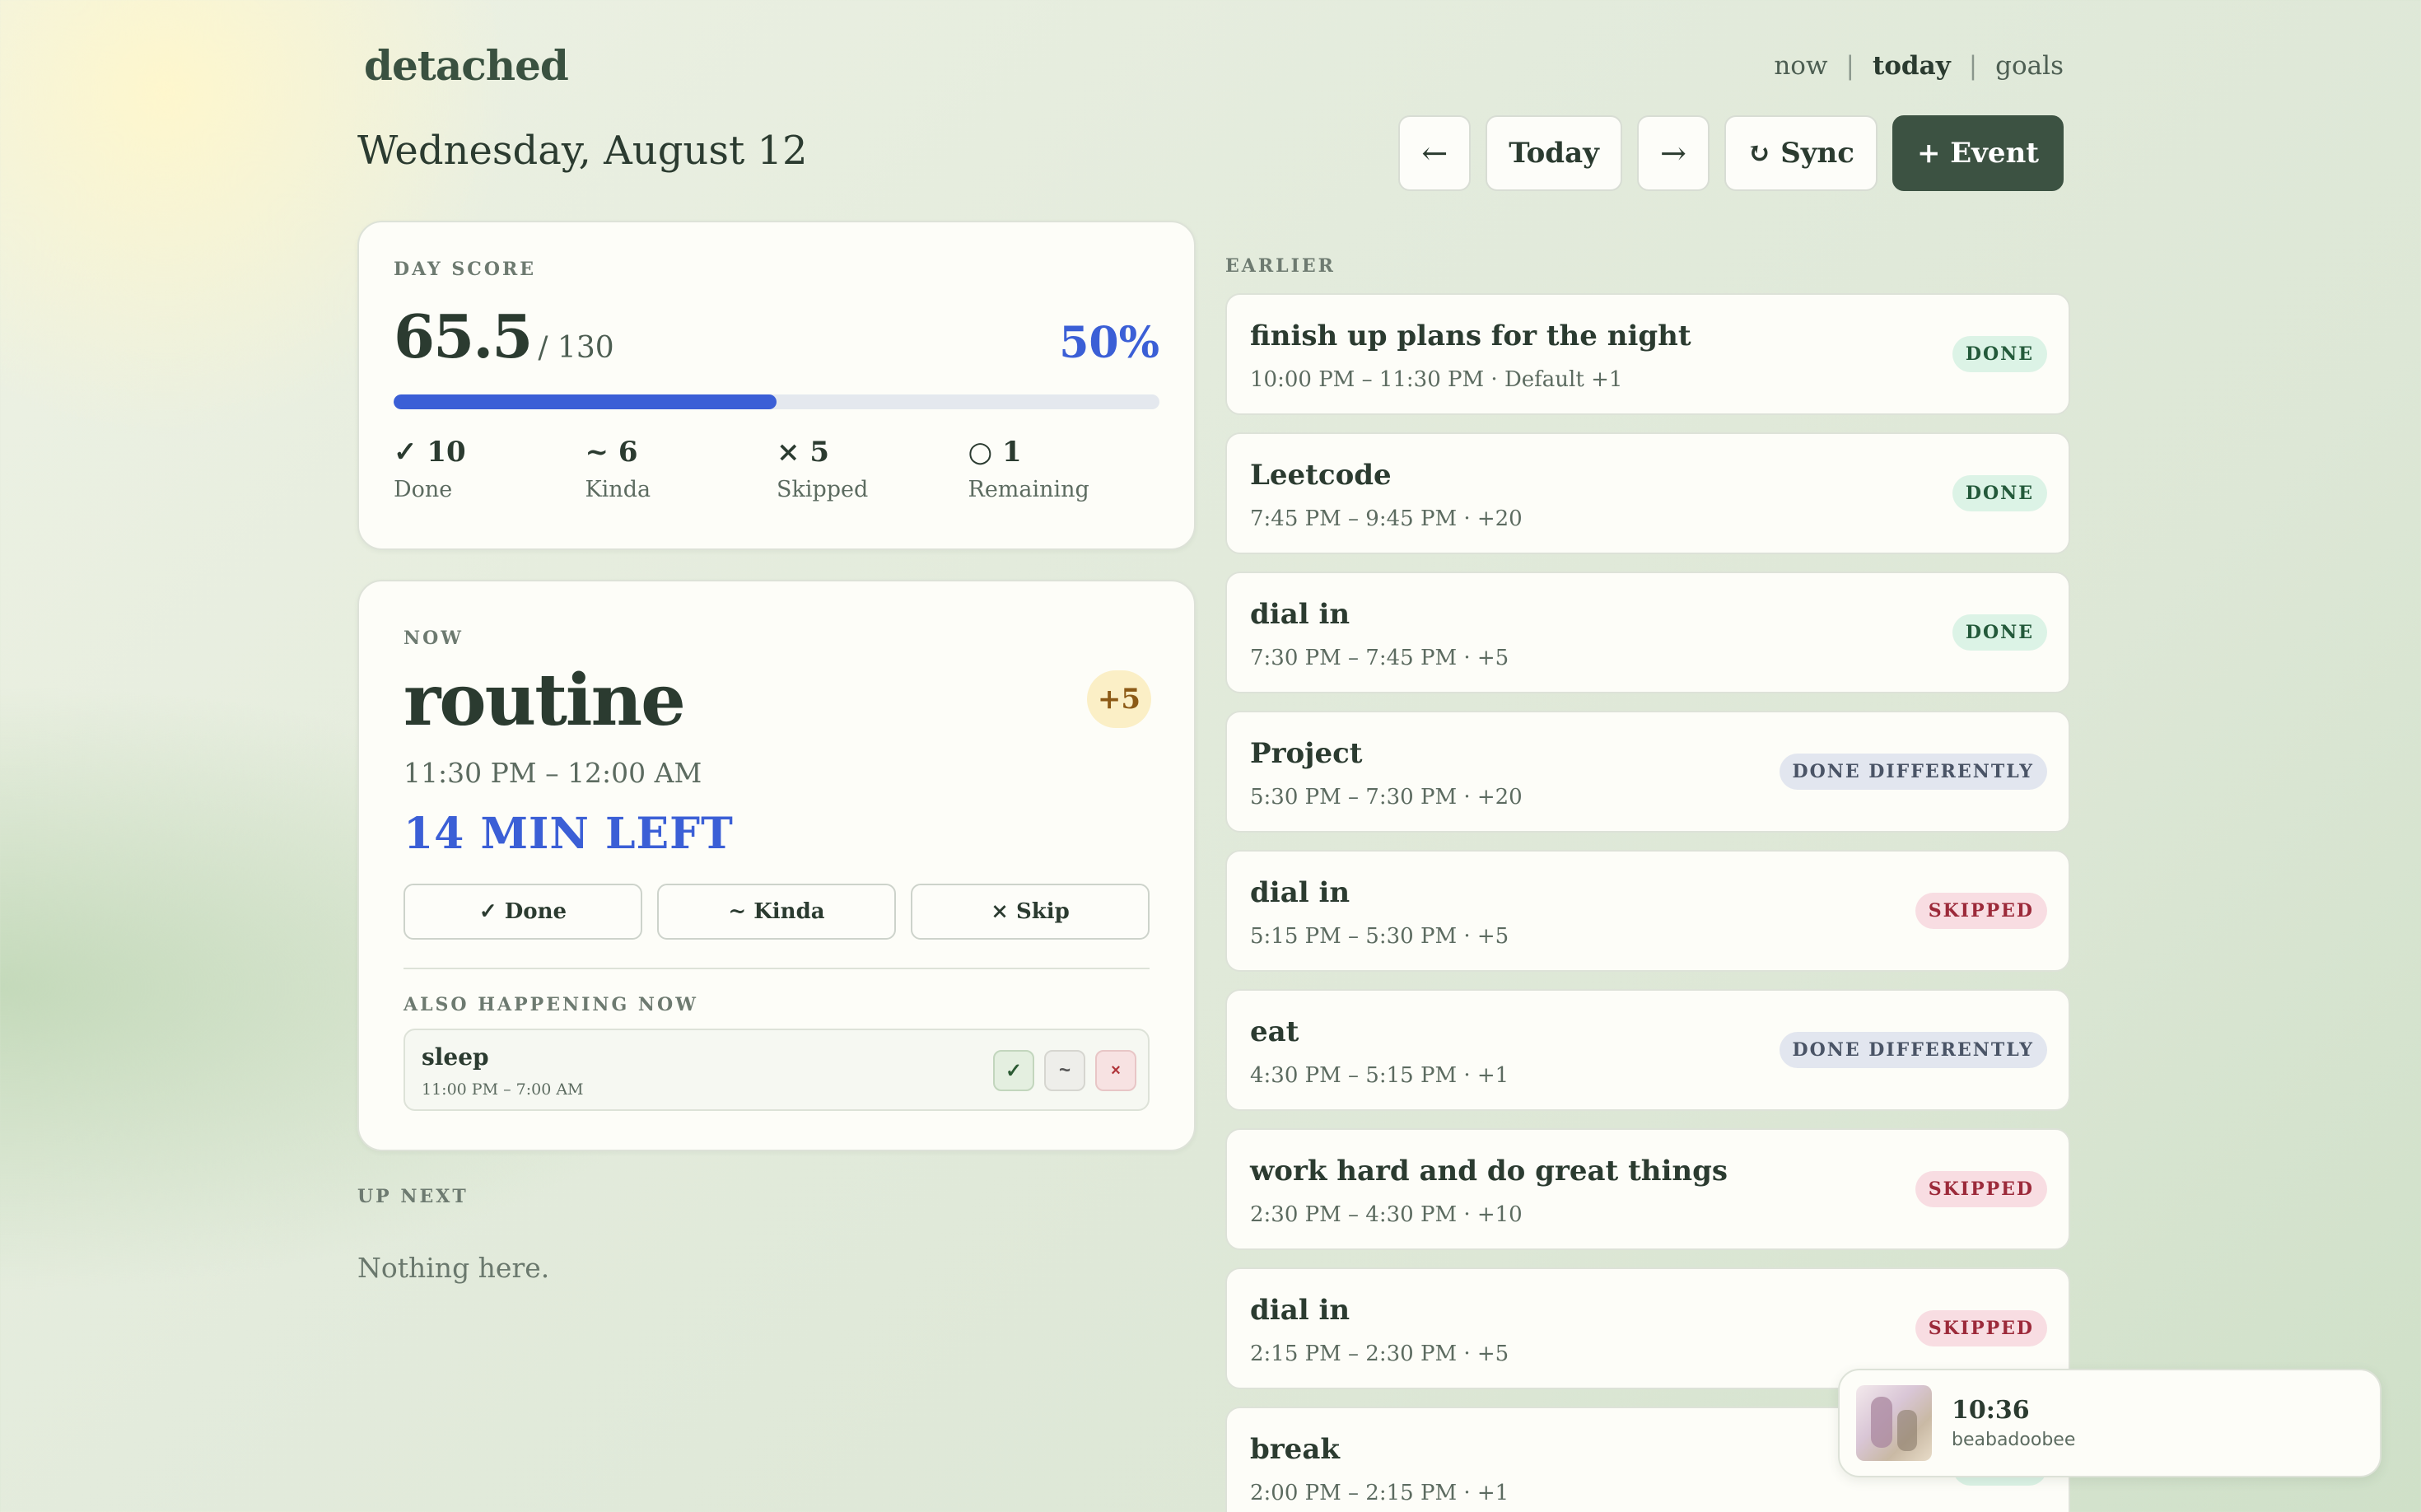 This screenshot has width=2421, height=1512. Describe the element at coordinates (423, 489) in the screenshot. I see `stat-label: Done` at that location.